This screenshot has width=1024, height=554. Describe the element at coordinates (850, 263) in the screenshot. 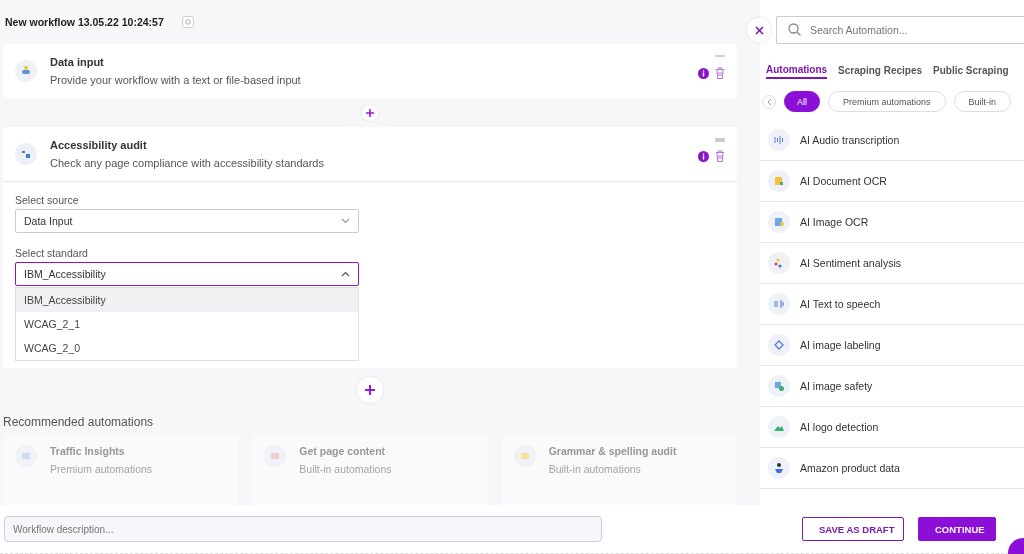

I see `automation-name: AI Sentiment analysis` at that location.